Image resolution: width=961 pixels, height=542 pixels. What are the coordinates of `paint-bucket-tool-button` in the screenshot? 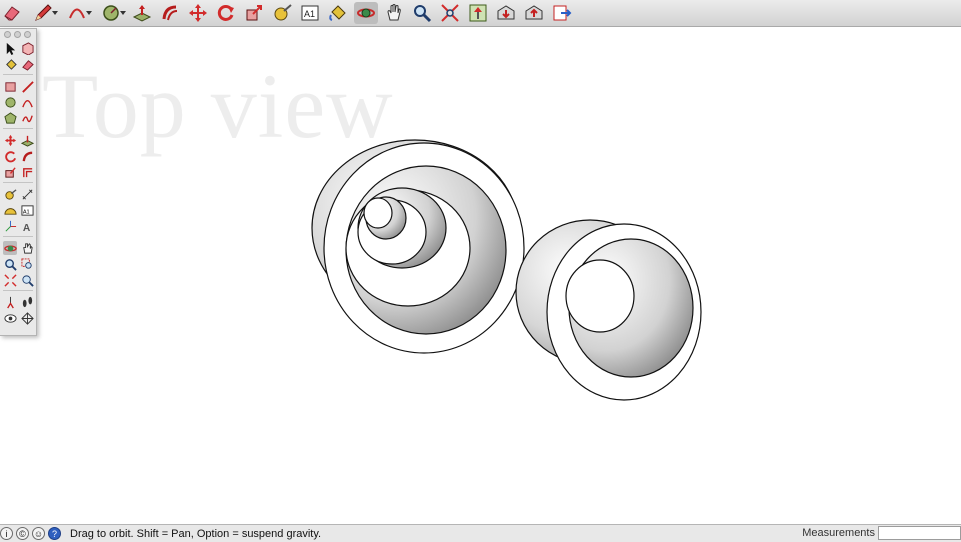 It's located at (338, 13).